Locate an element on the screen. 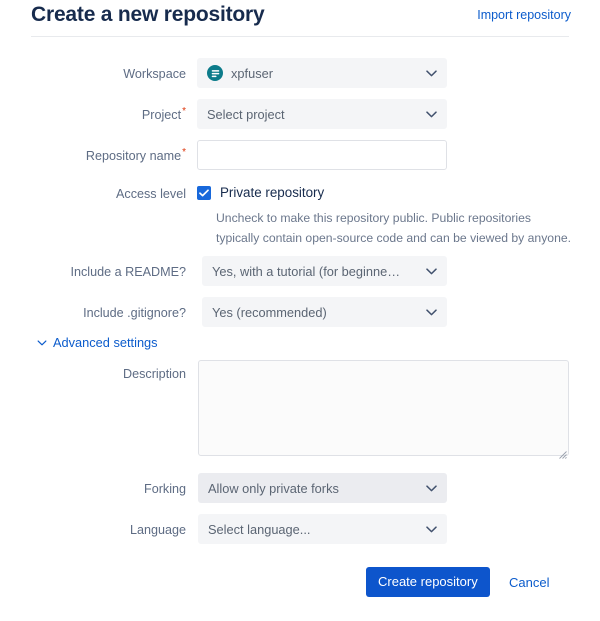  project-label: Project* is located at coordinates (93, 115).